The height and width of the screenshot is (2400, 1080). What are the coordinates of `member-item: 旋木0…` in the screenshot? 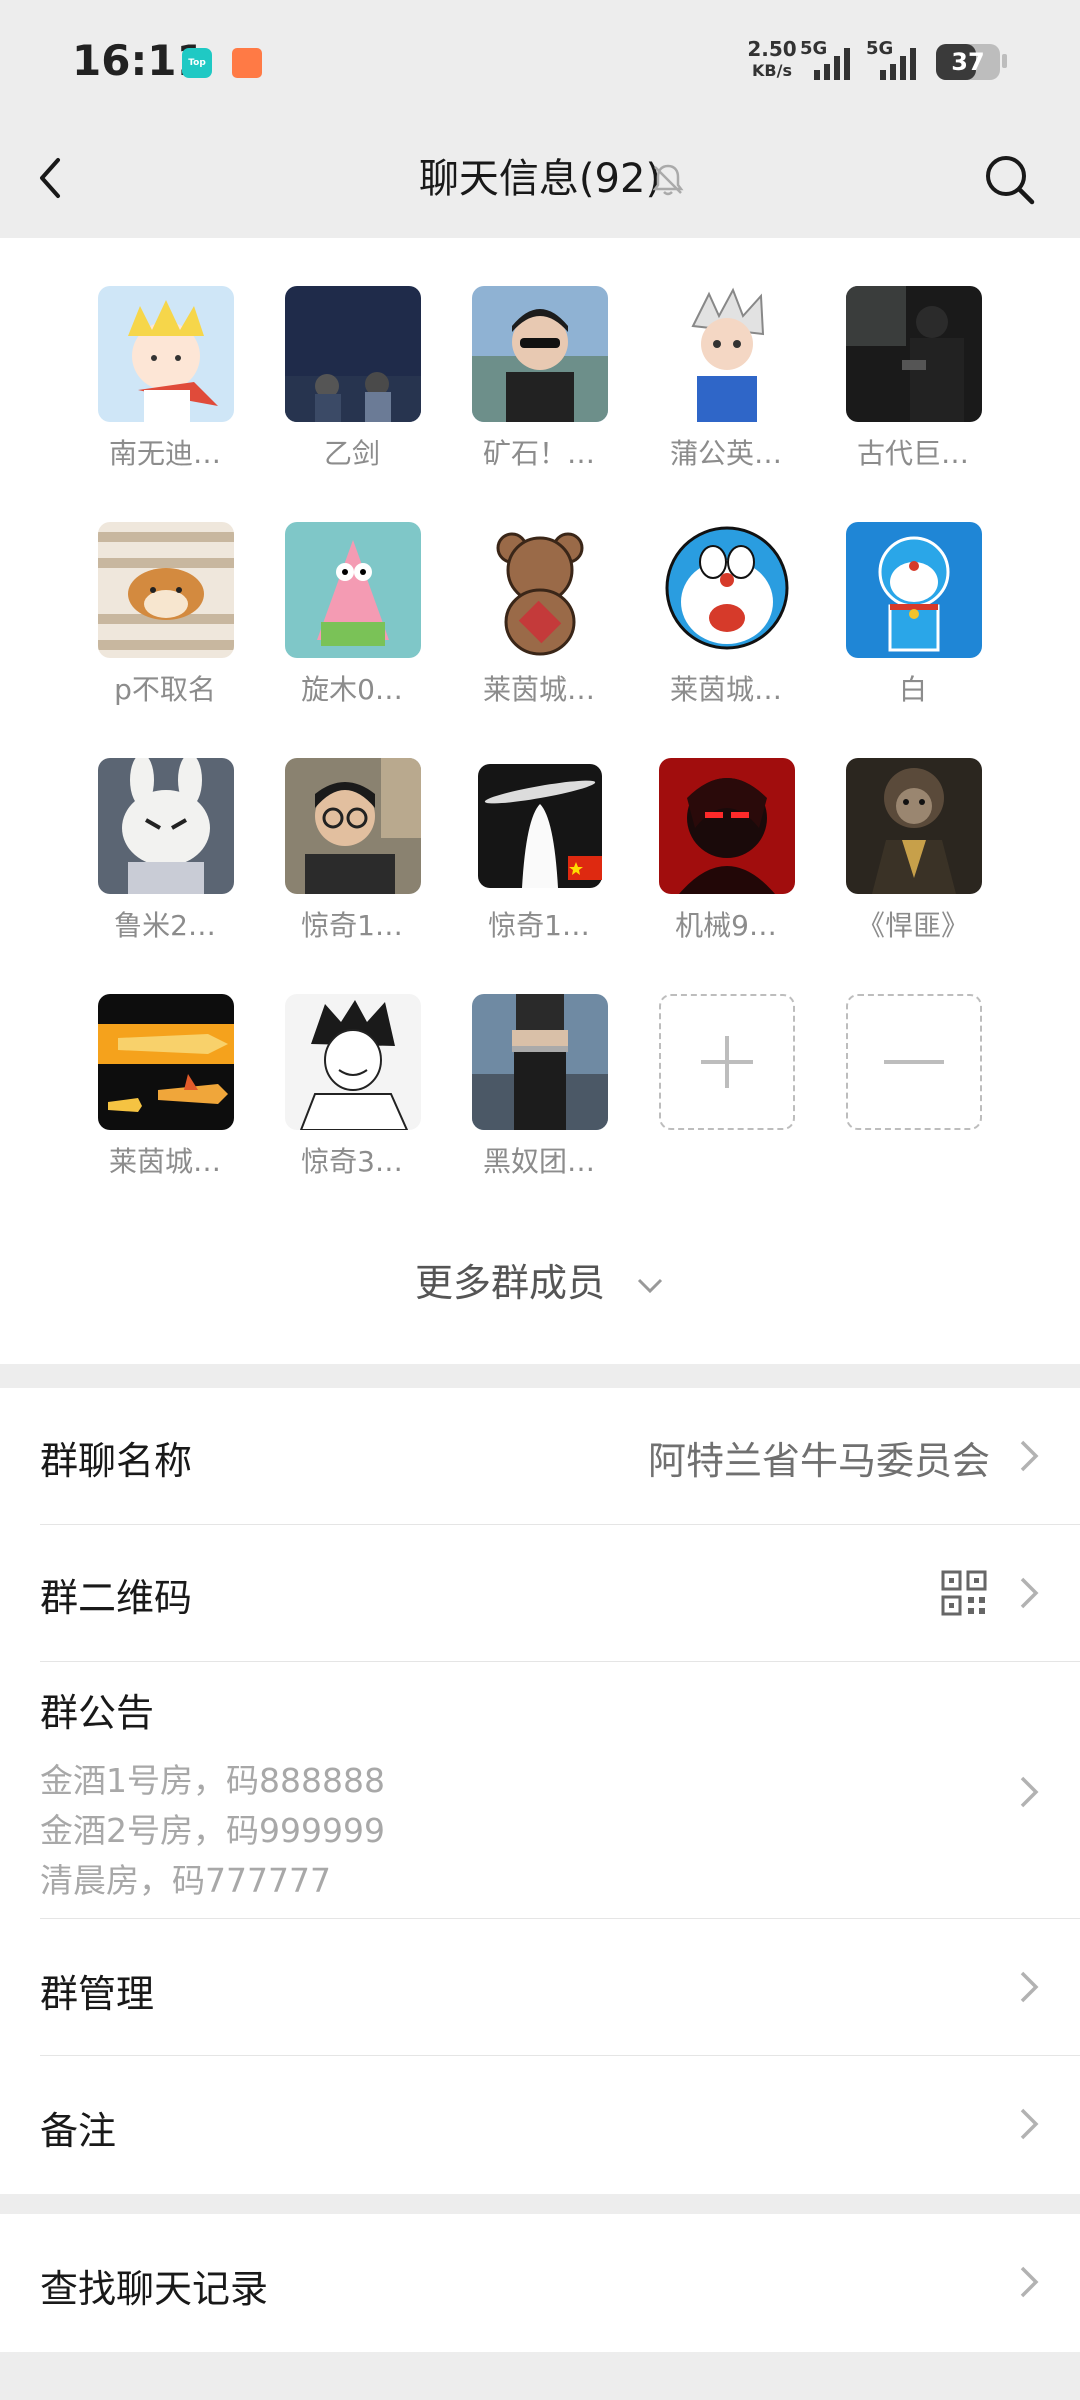 It's located at (352, 590).